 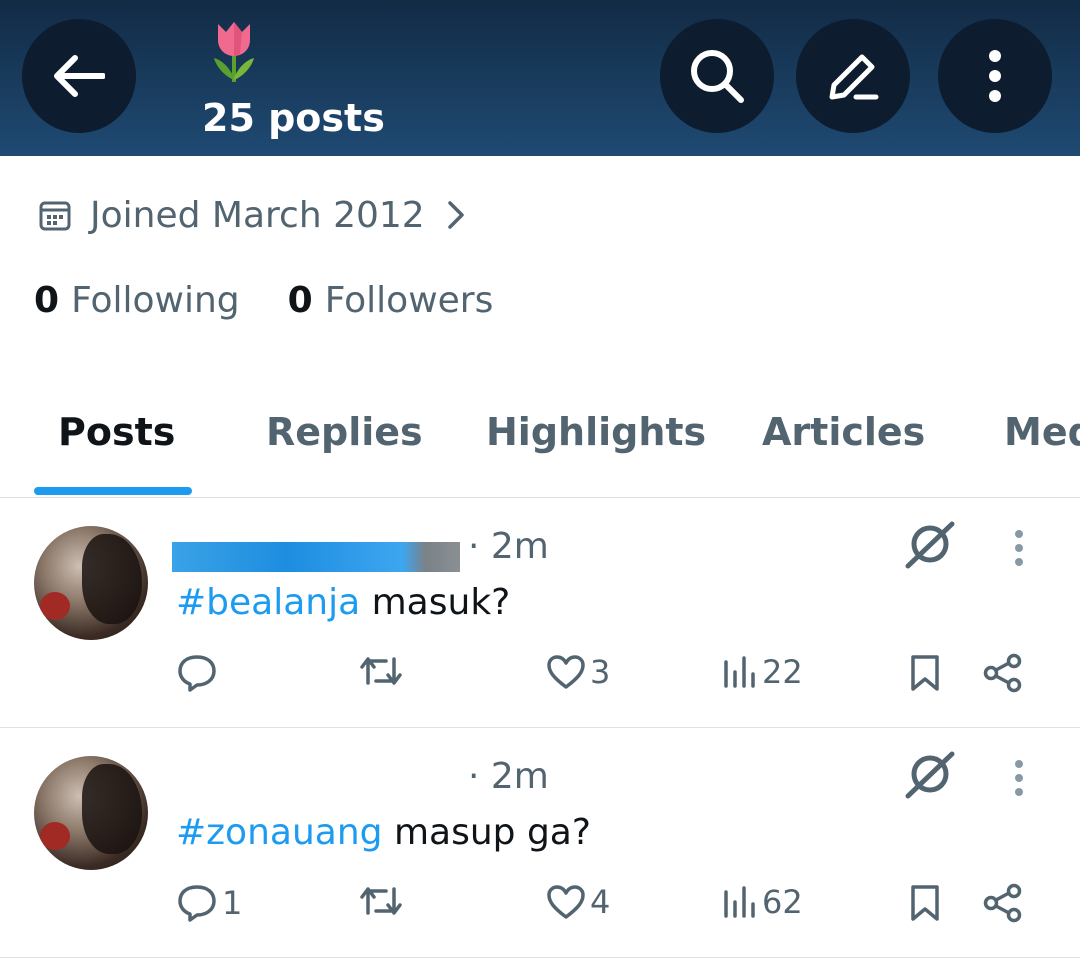 What do you see at coordinates (486, 832) in the screenshot?
I see `post-body: masup ga?` at bounding box center [486, 832].